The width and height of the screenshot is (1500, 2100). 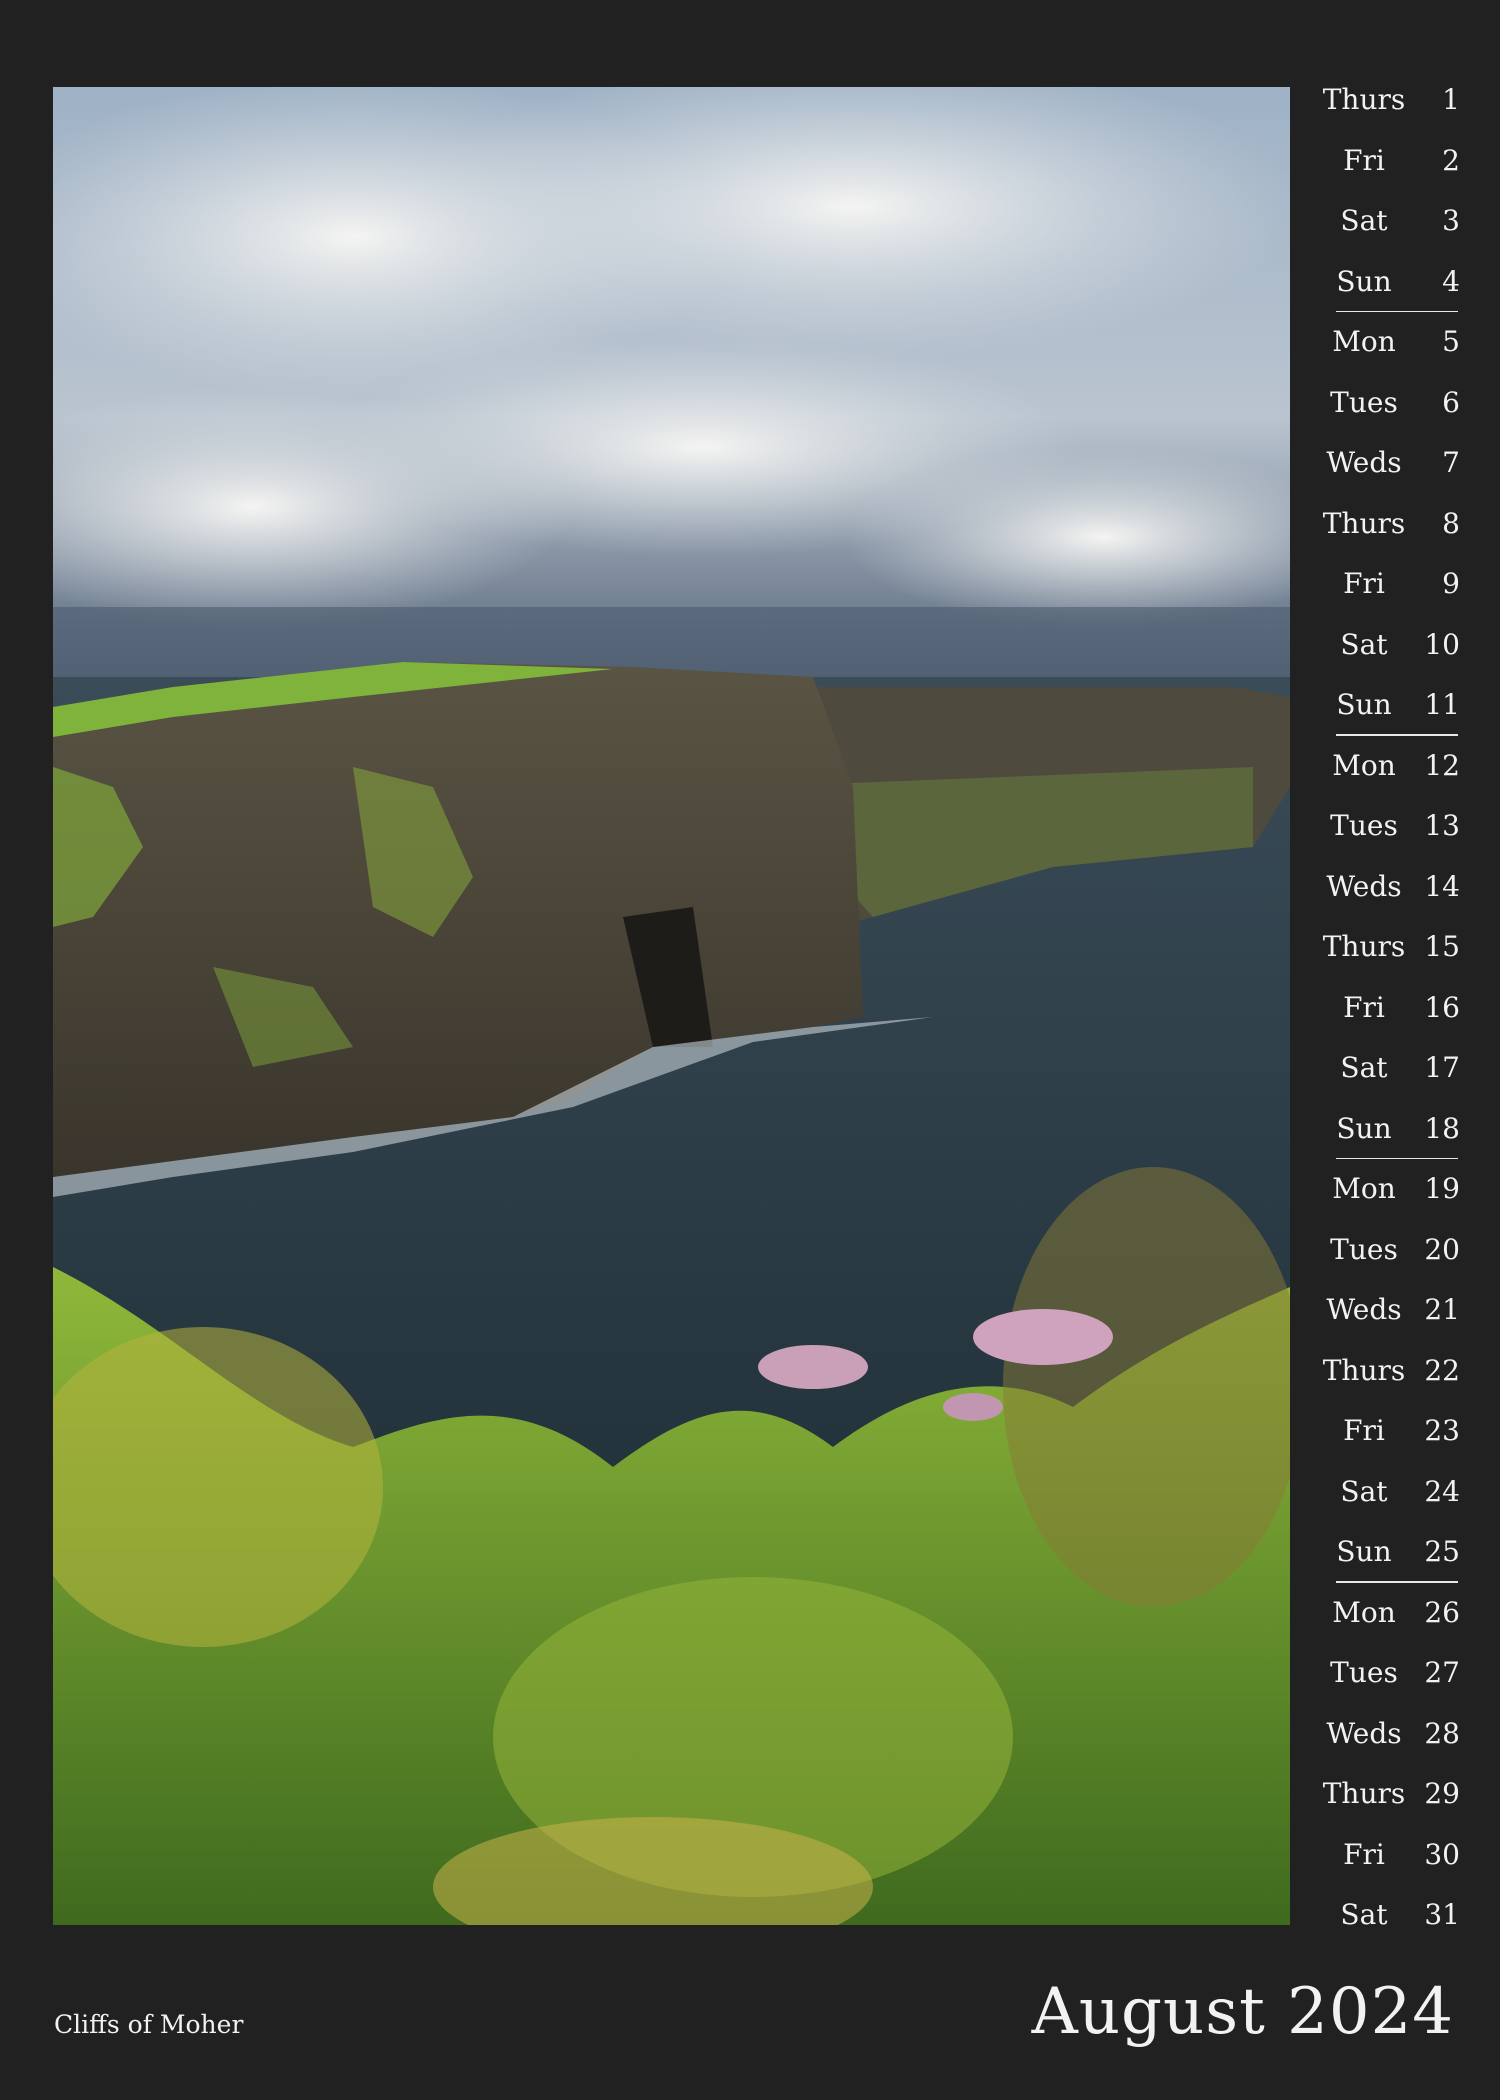 I want to click on day-number: 30, so click(x=1442, y=1854).